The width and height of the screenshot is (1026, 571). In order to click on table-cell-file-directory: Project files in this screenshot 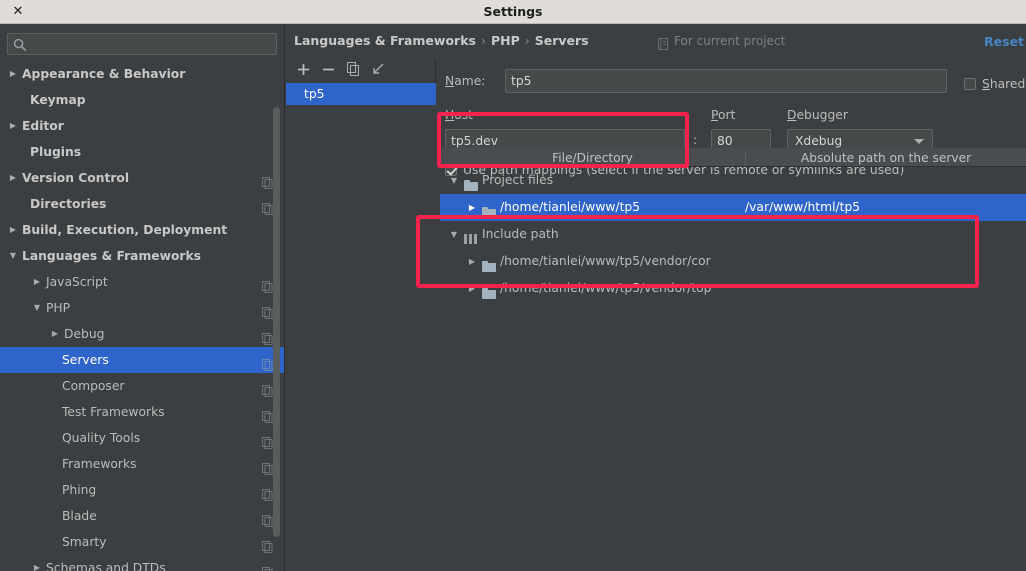, I will do `click(518, 180)`.